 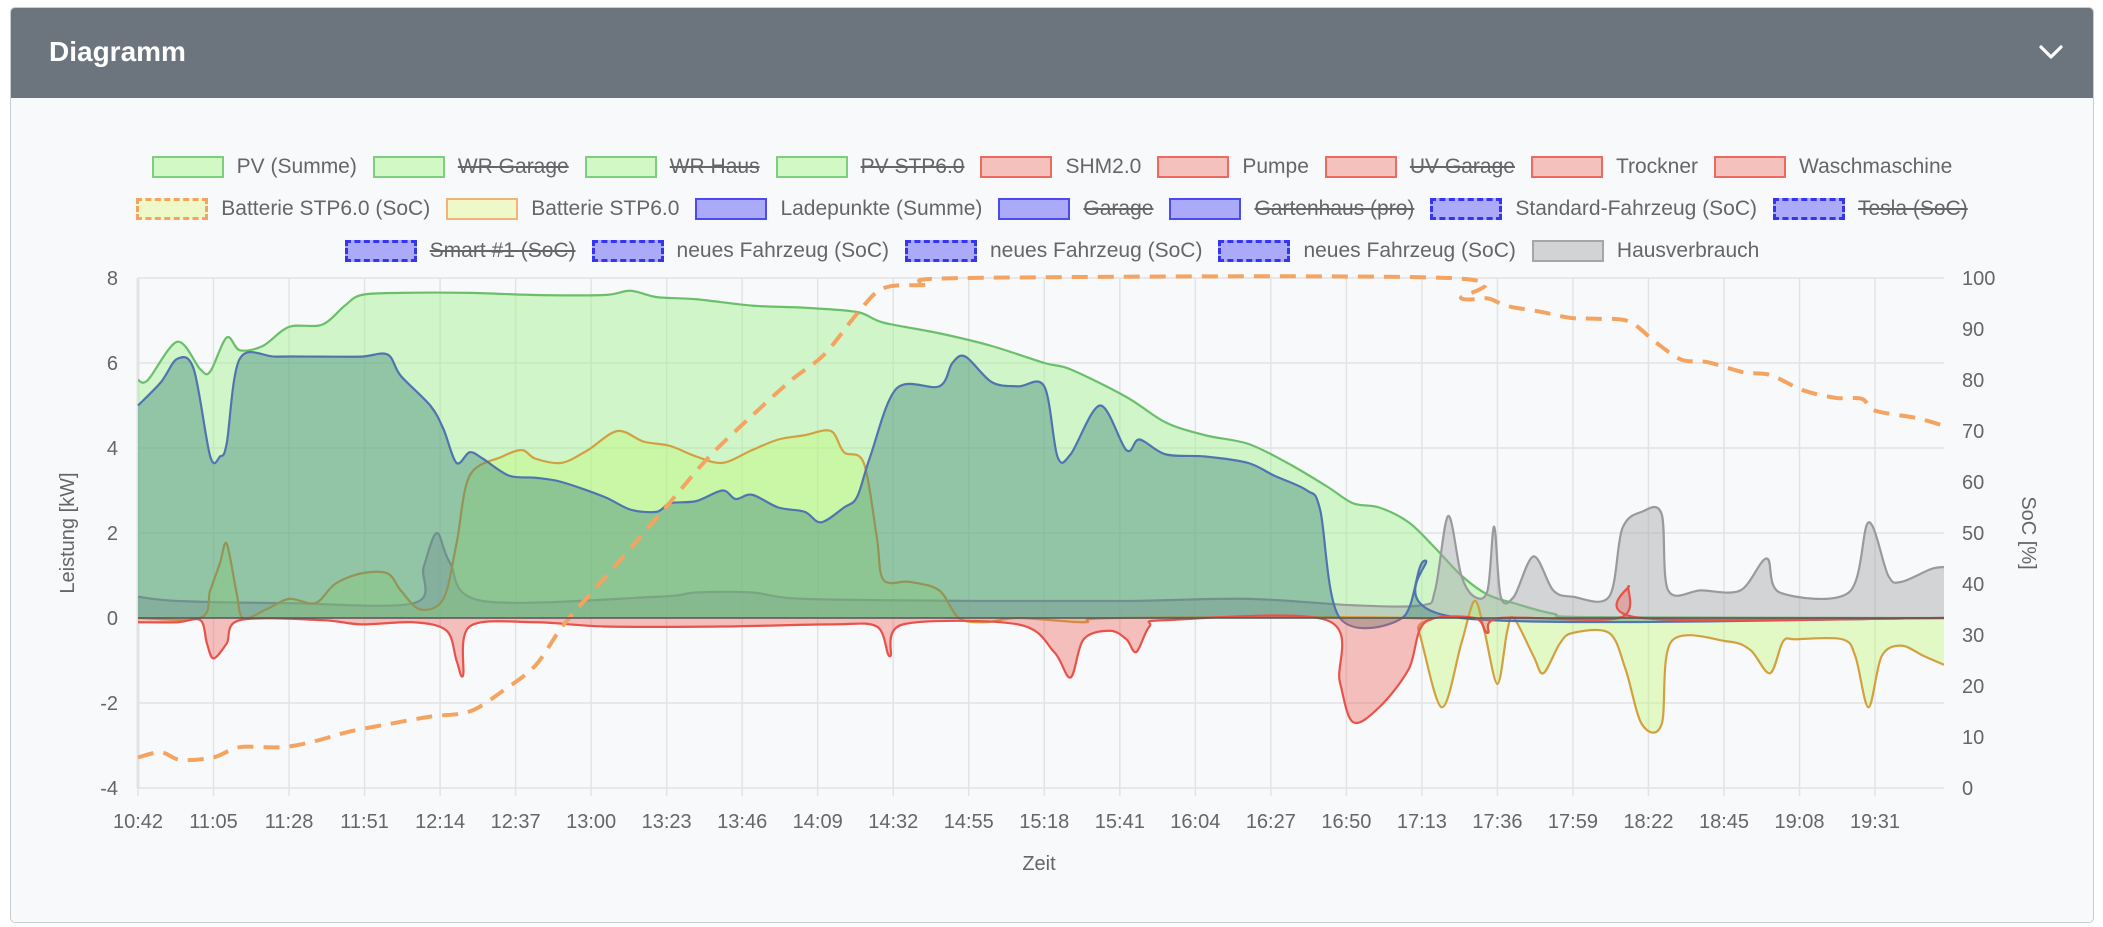 What do you see at coordinates (893, 822) in the screenshot?
I see `x-tick-label: 14:32` at bounding box center [893, 822].